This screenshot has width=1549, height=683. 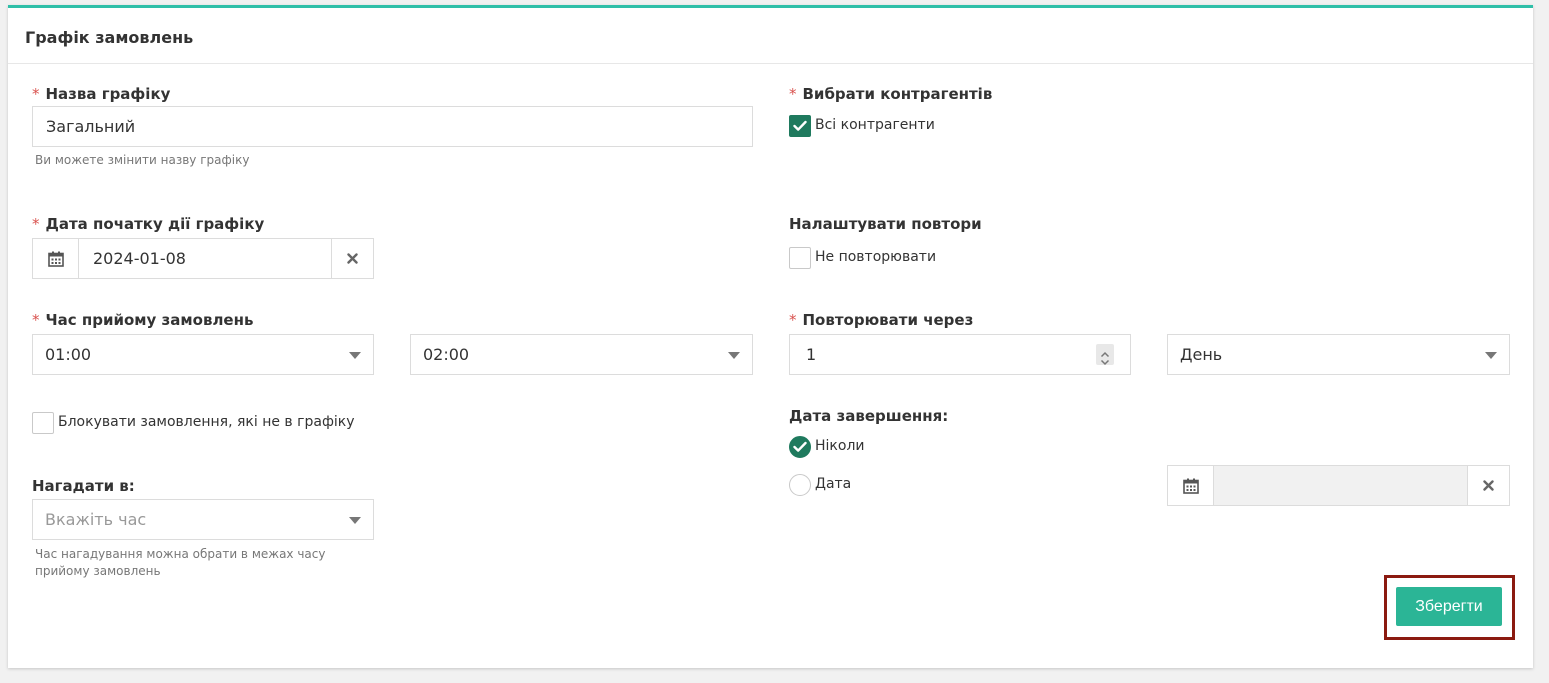 What do you see at coordinates (875, 125) in the screenshot?
I see `all-contractors-label: Всі контрагенти` at bounding box center [875, 125].